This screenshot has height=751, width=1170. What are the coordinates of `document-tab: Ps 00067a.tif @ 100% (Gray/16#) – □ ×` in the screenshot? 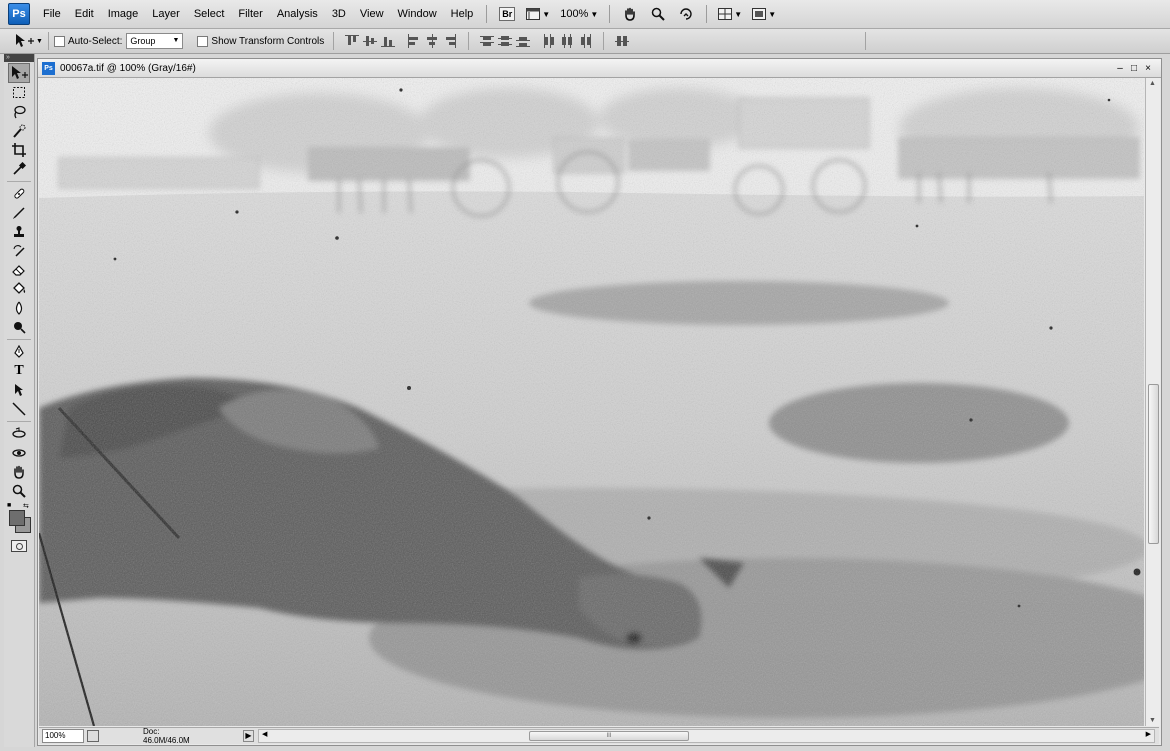 It's located at (599, 68).